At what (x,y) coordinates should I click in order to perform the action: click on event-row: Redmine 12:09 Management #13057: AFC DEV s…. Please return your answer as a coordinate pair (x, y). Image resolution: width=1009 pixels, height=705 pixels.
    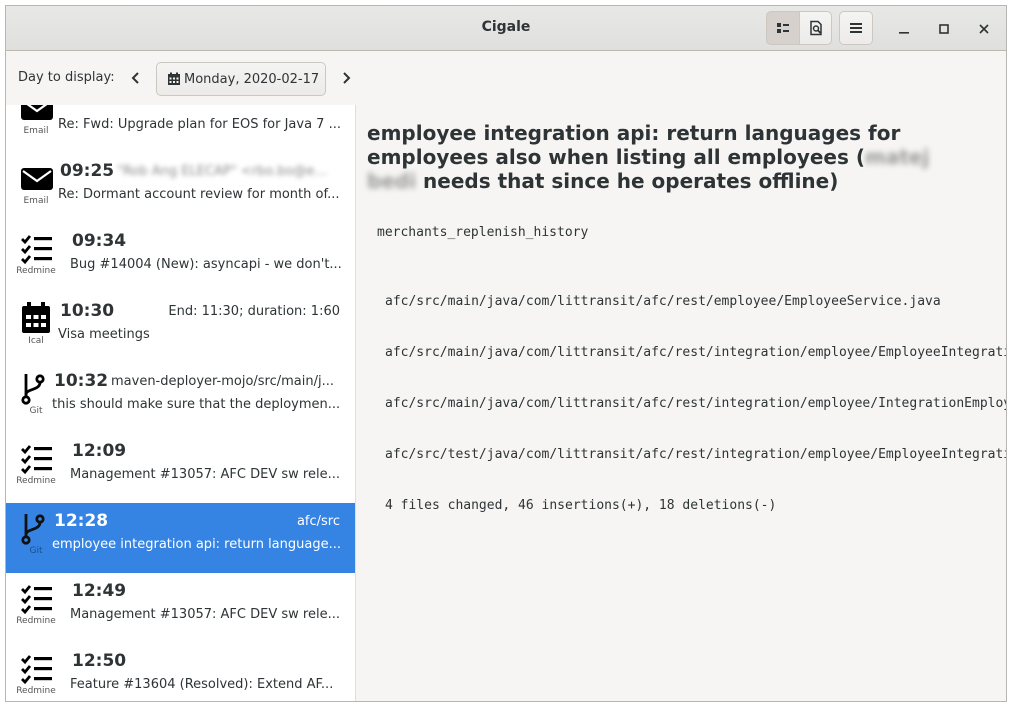
    Looking at the image, I should click on (180, 468).